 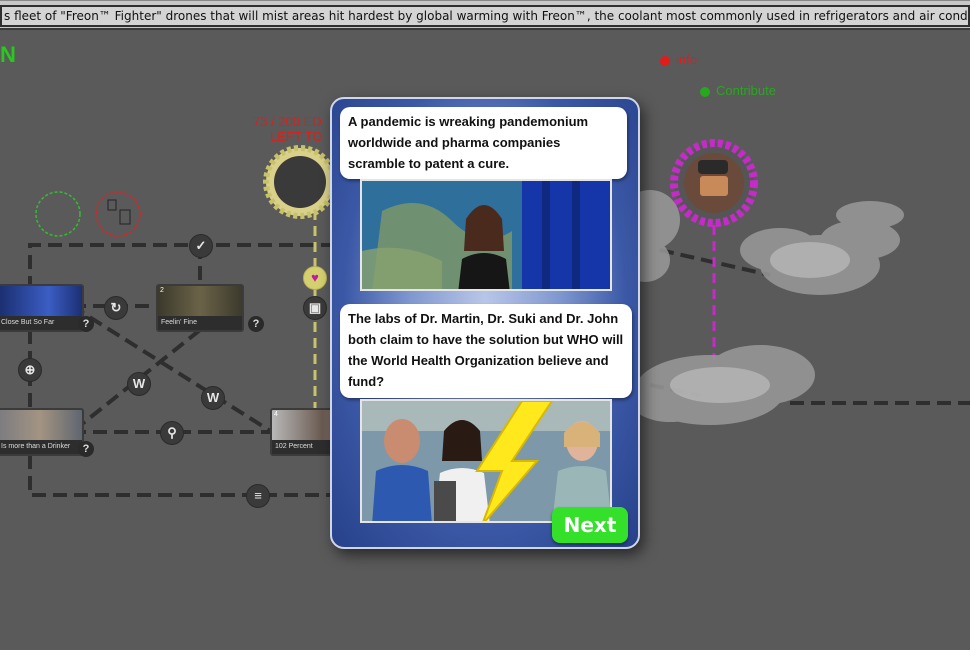 I want to click on next-button: Next, so click(x=590, y=525).